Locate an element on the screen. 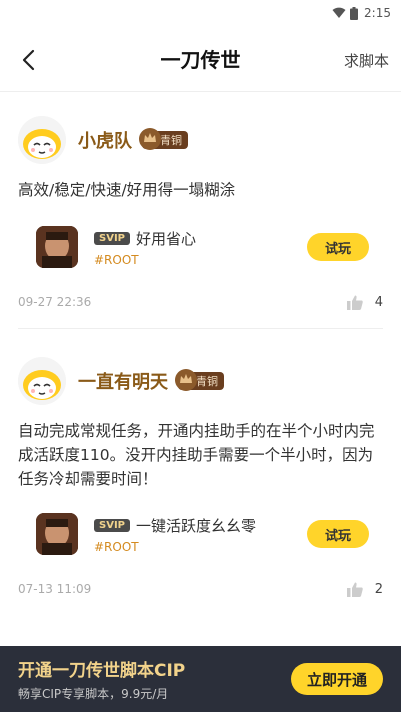 This screenshot has width=401, height=712. like-count: 4 is located at coordinates (378, 302).